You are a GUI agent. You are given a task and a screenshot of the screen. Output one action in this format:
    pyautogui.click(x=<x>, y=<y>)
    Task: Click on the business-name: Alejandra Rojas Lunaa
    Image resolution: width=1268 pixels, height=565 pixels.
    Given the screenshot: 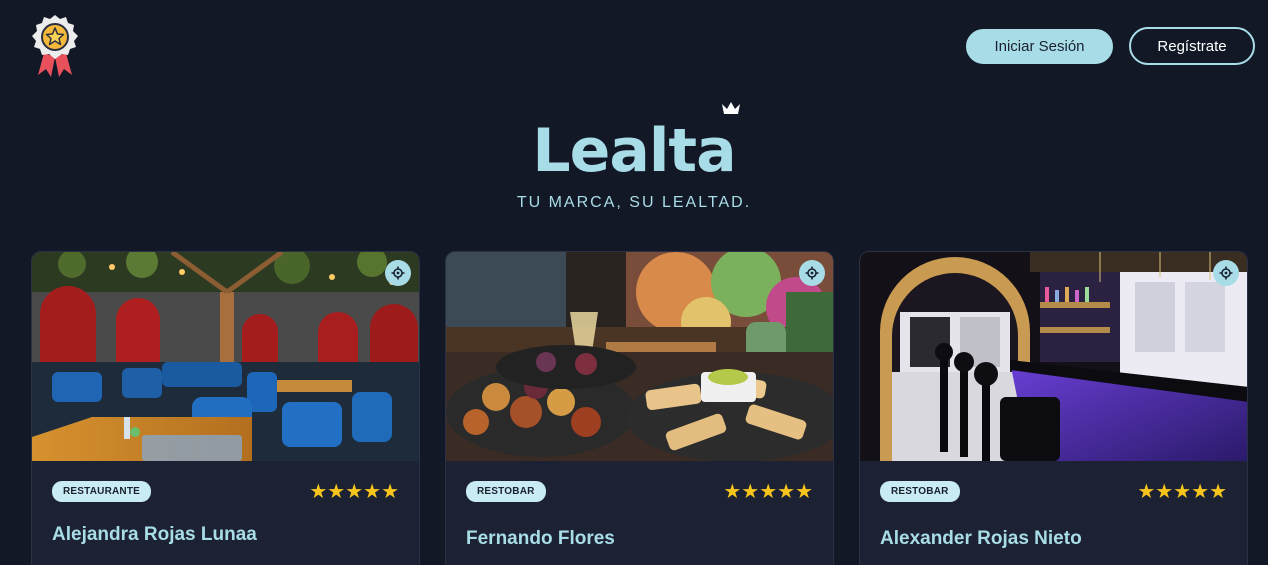 What is the action you would take?
    pyautogui.click(x=225, y=535)
    